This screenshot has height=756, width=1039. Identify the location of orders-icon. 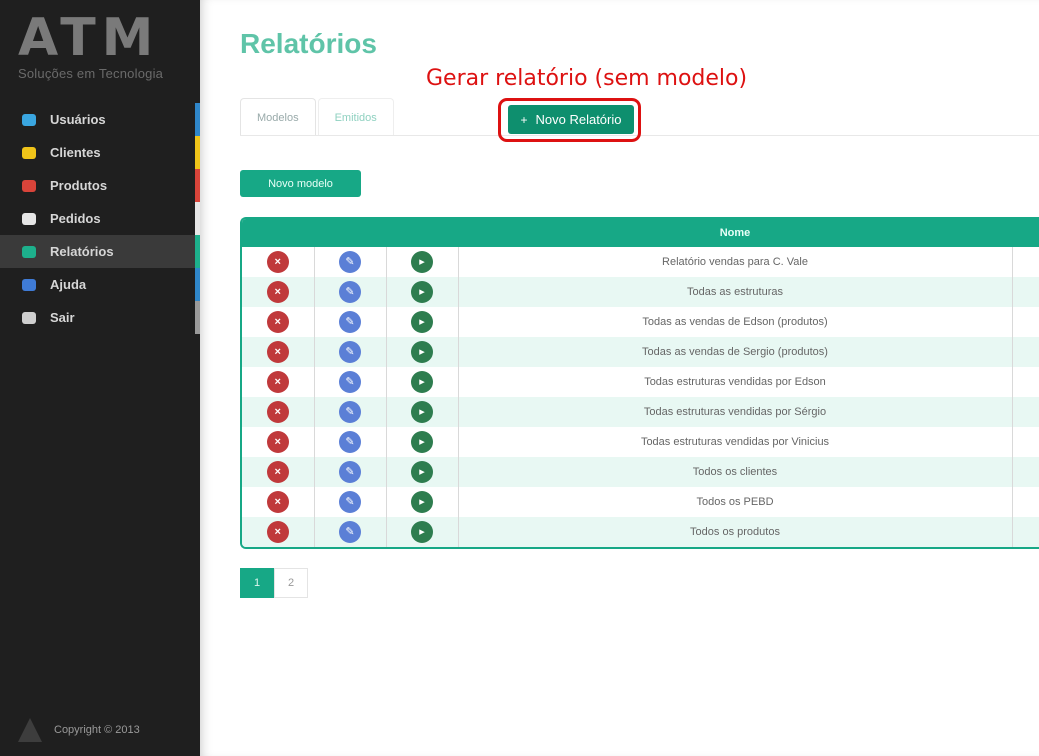
(29, 218).